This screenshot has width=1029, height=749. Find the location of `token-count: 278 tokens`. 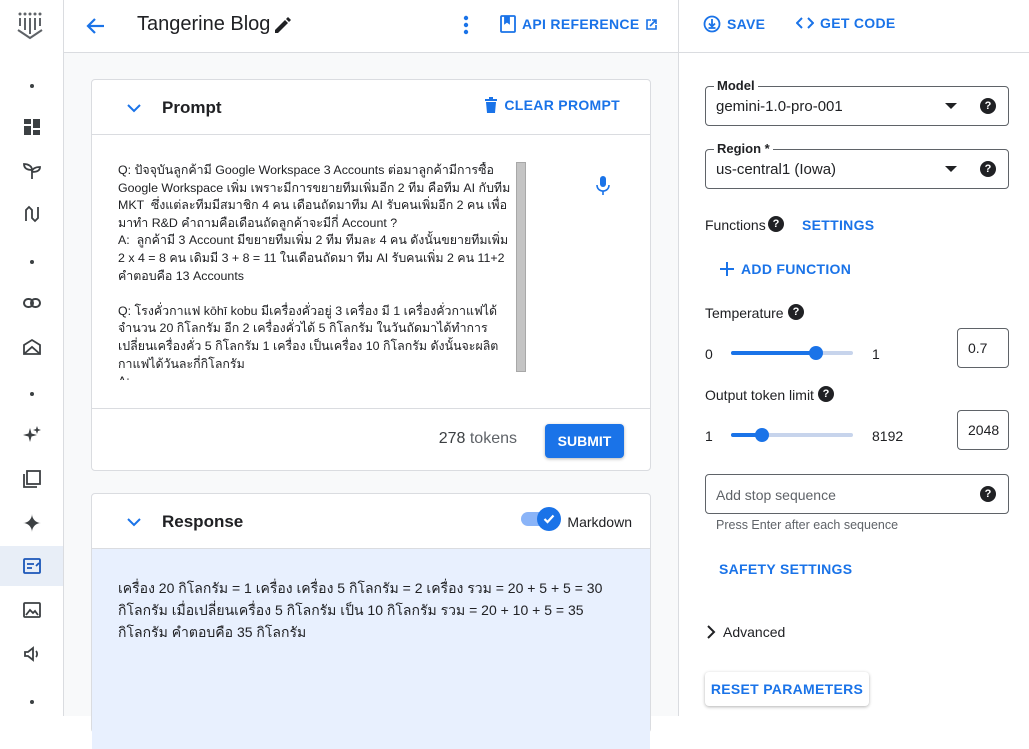

token-count: 278 tokens is located at coordinates (478, 439).